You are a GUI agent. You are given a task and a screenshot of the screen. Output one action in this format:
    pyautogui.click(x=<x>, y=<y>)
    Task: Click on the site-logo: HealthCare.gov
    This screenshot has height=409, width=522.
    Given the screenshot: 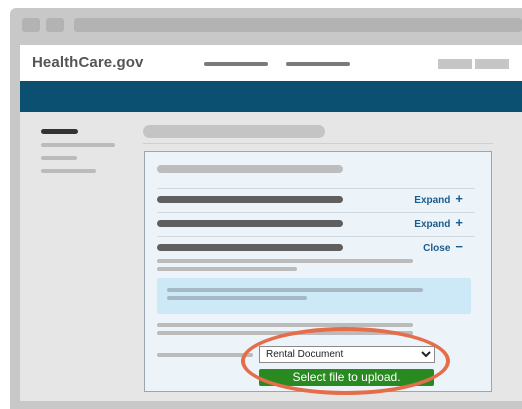 What is the action you would take?
    pyautogui.click(x=87, y=62)
    